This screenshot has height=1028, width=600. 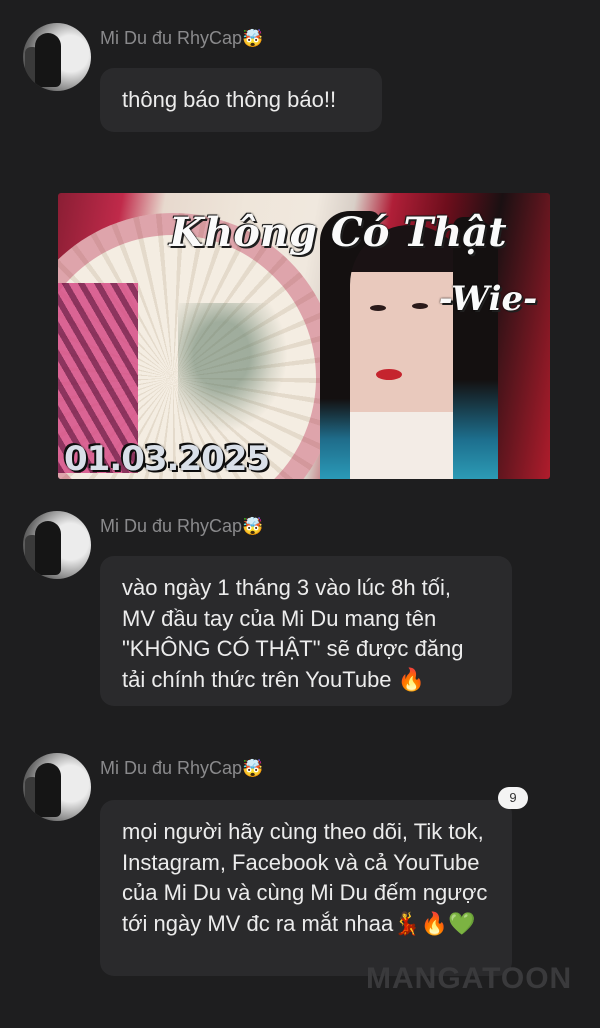 What do you see at coordinates (475, 348) in the screenshot?
I see `hair-right` at bounding box center [475, 348].